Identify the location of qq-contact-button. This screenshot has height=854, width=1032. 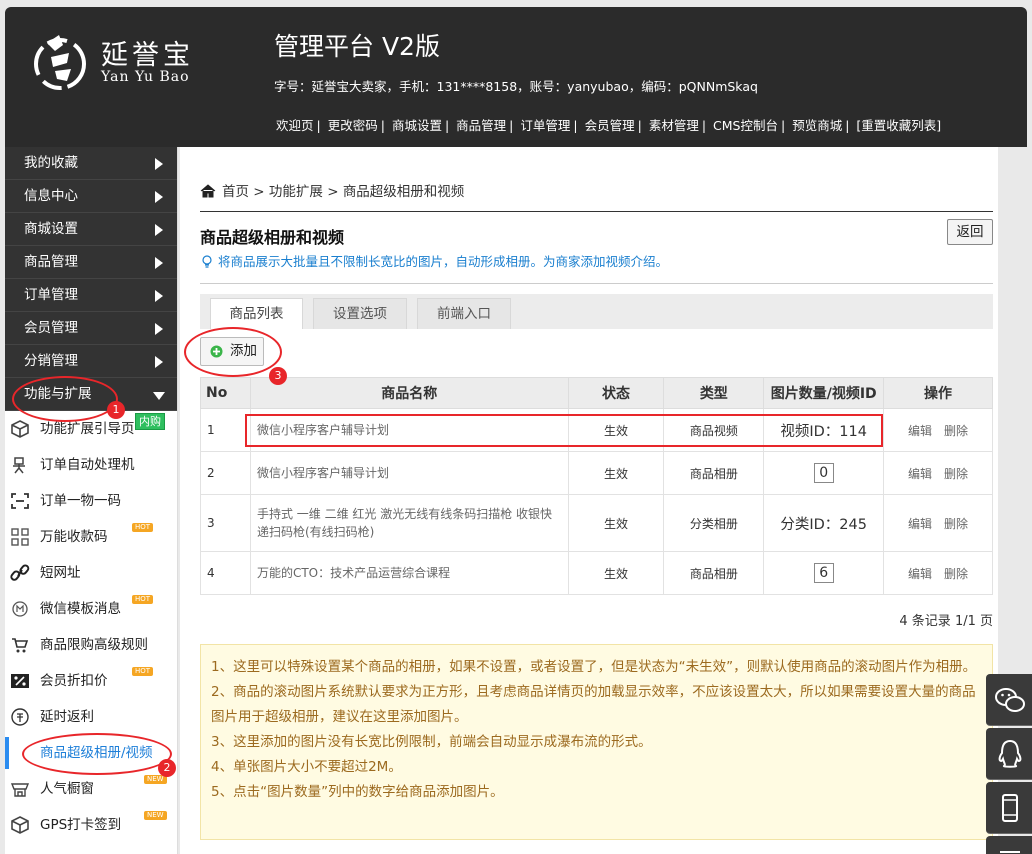
(1009, 754).